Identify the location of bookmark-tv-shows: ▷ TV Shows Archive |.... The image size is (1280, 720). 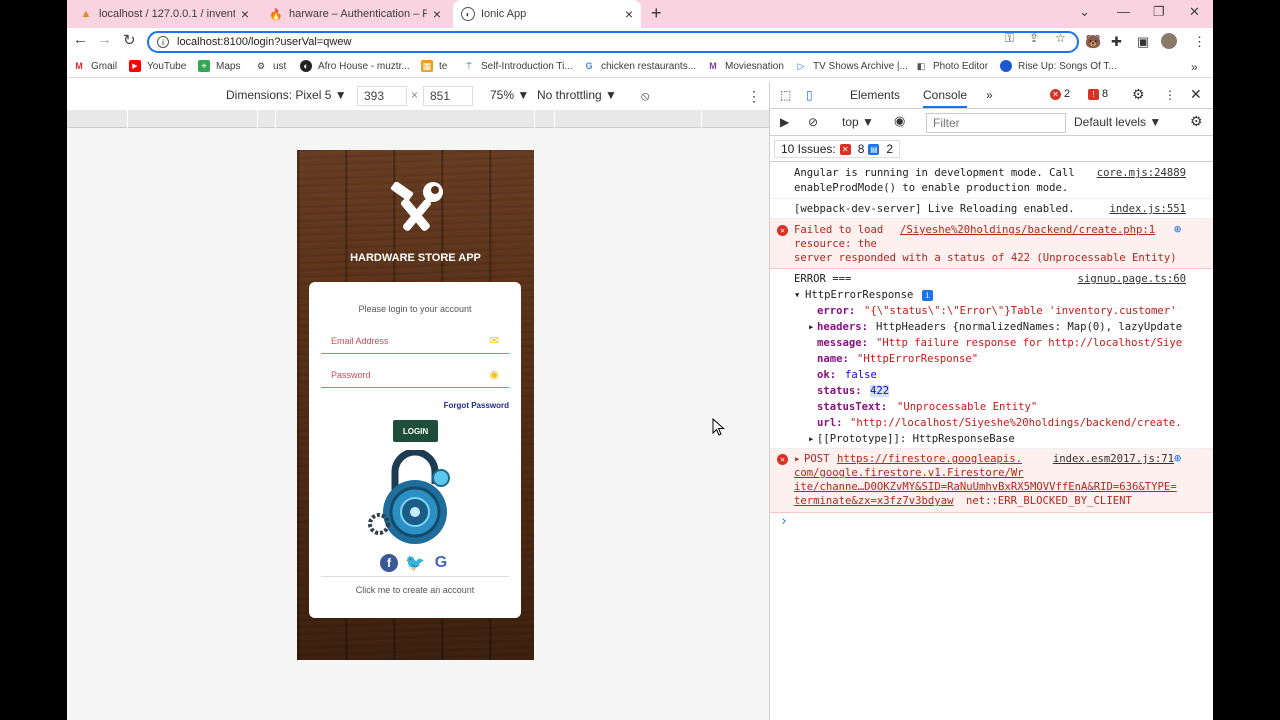
(851, 66).